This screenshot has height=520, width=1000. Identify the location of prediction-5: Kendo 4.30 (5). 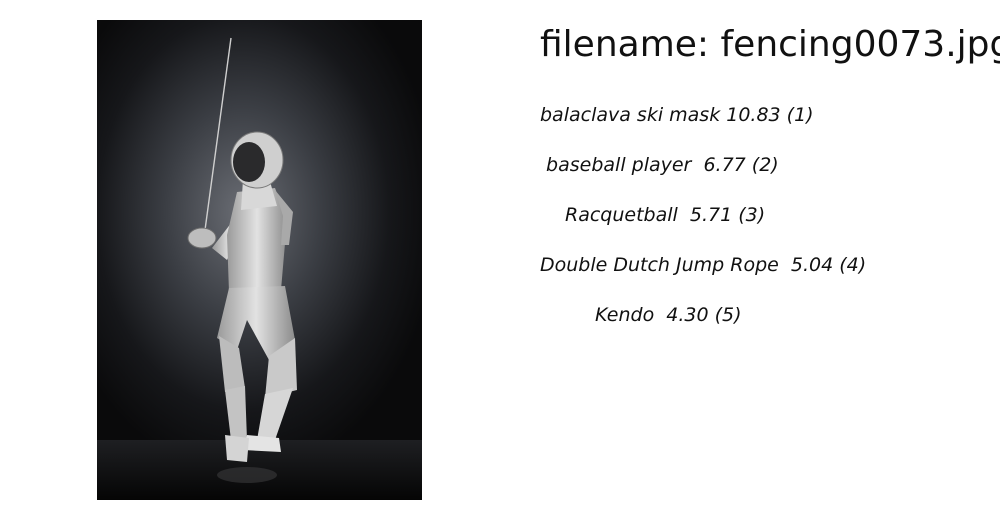
(668, 315).